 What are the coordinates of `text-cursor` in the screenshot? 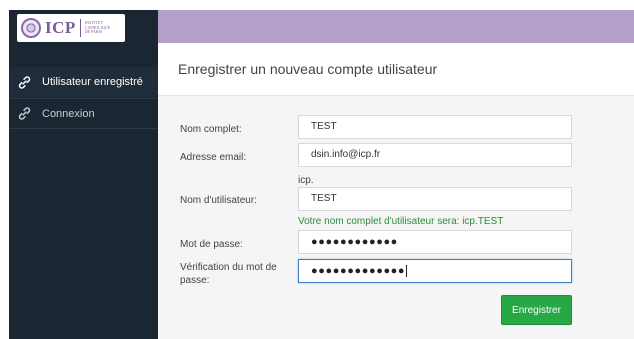 It's located at (407, 271).